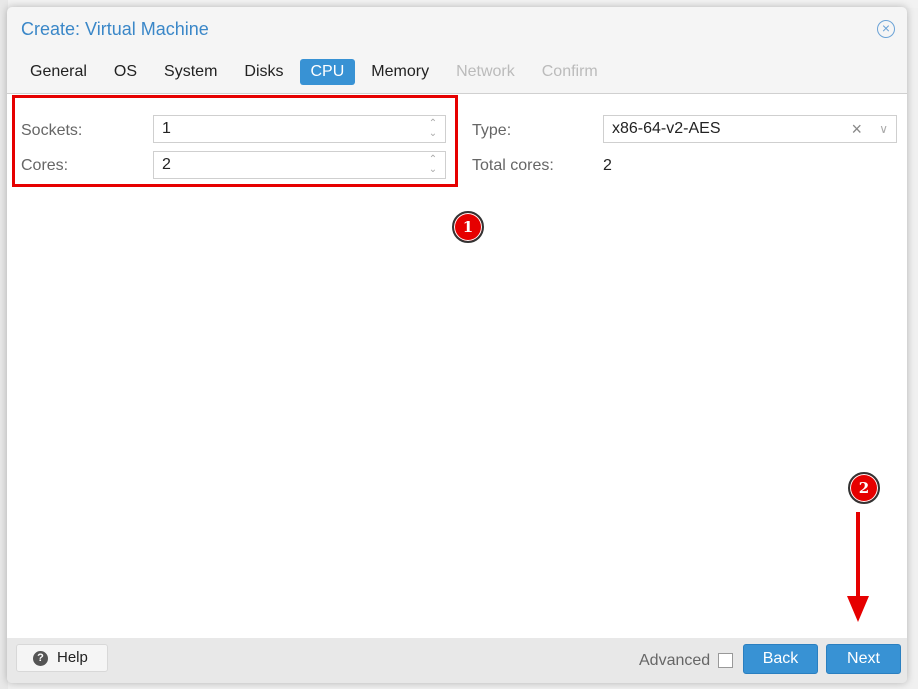  What do you see at coordinates (72, 657) in the screenshot?
I see `help-label: Help` at bounding box center [72, 657].